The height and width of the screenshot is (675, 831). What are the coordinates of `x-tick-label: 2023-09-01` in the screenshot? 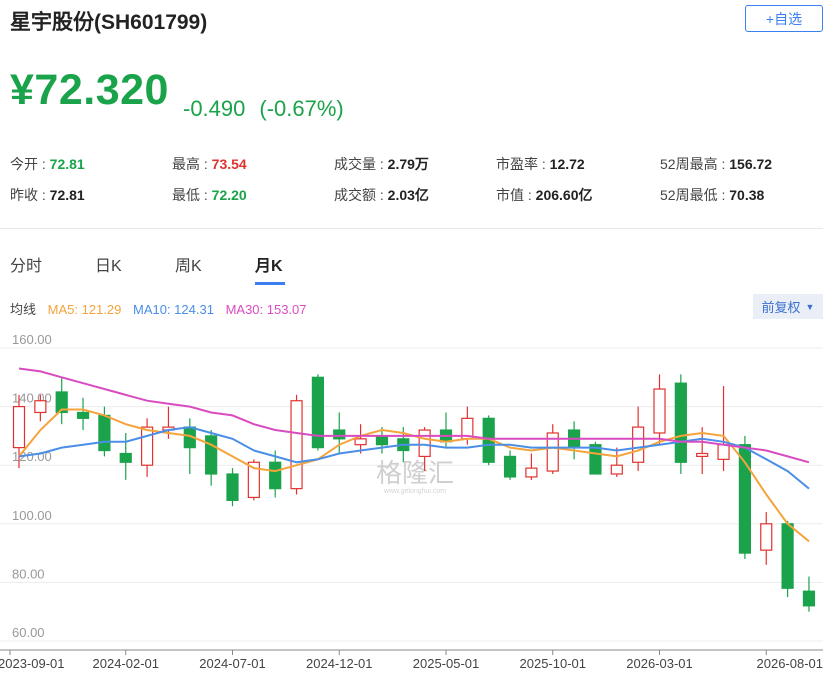 It's located at (32, 663).